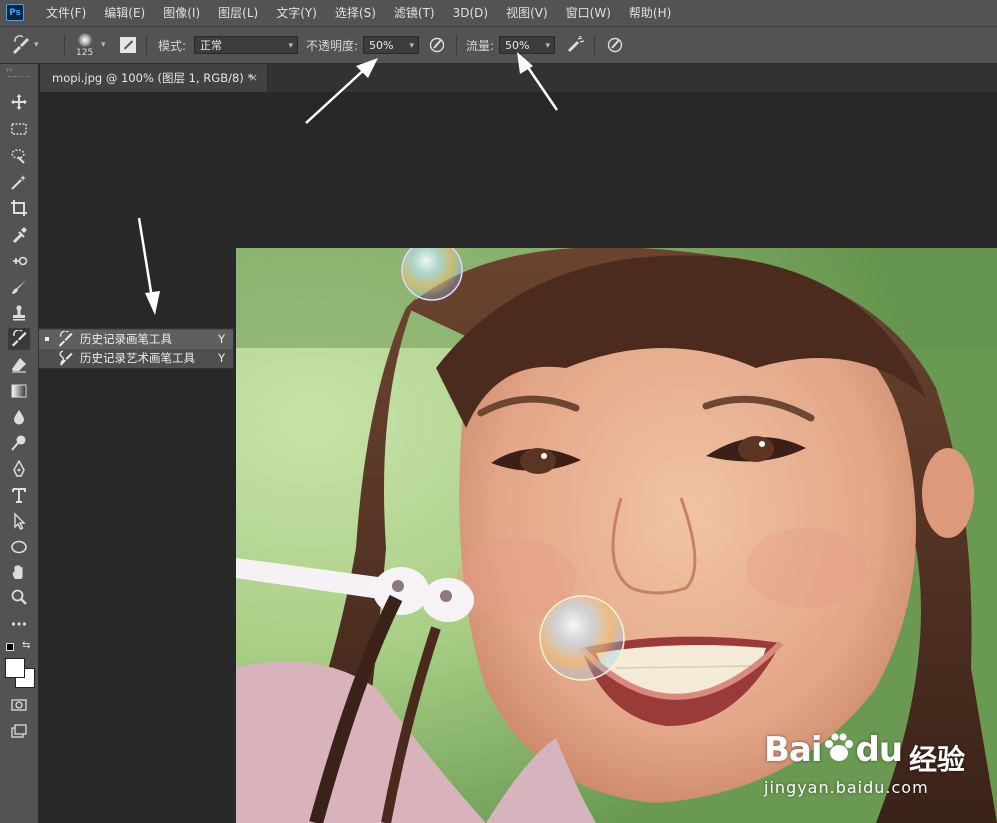 This screenshot has width=997, height=823. What do you see at coordinates (527, 45) in the screenshot?
I see `flow-input: 50% ▾` at bounding box center [527, 45].